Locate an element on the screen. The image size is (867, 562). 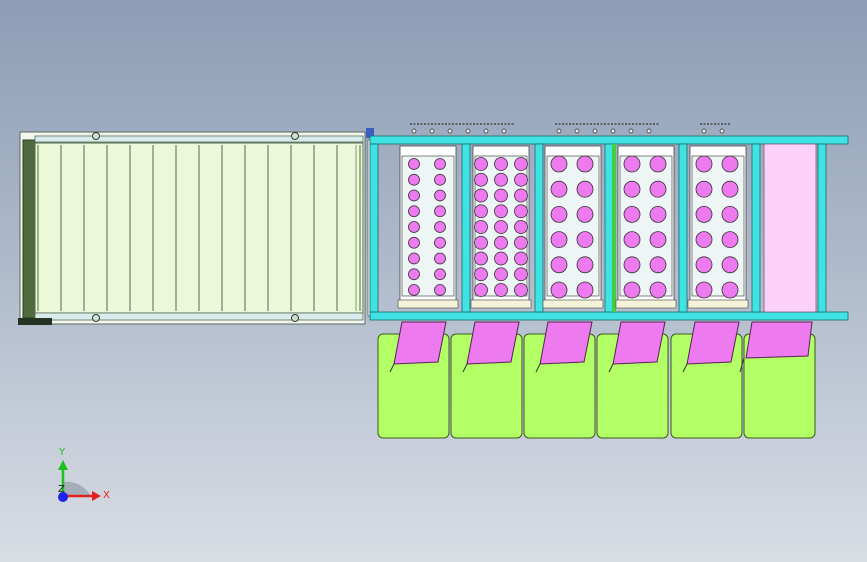
x-axis-label: X is located at coordinates (106, 495).